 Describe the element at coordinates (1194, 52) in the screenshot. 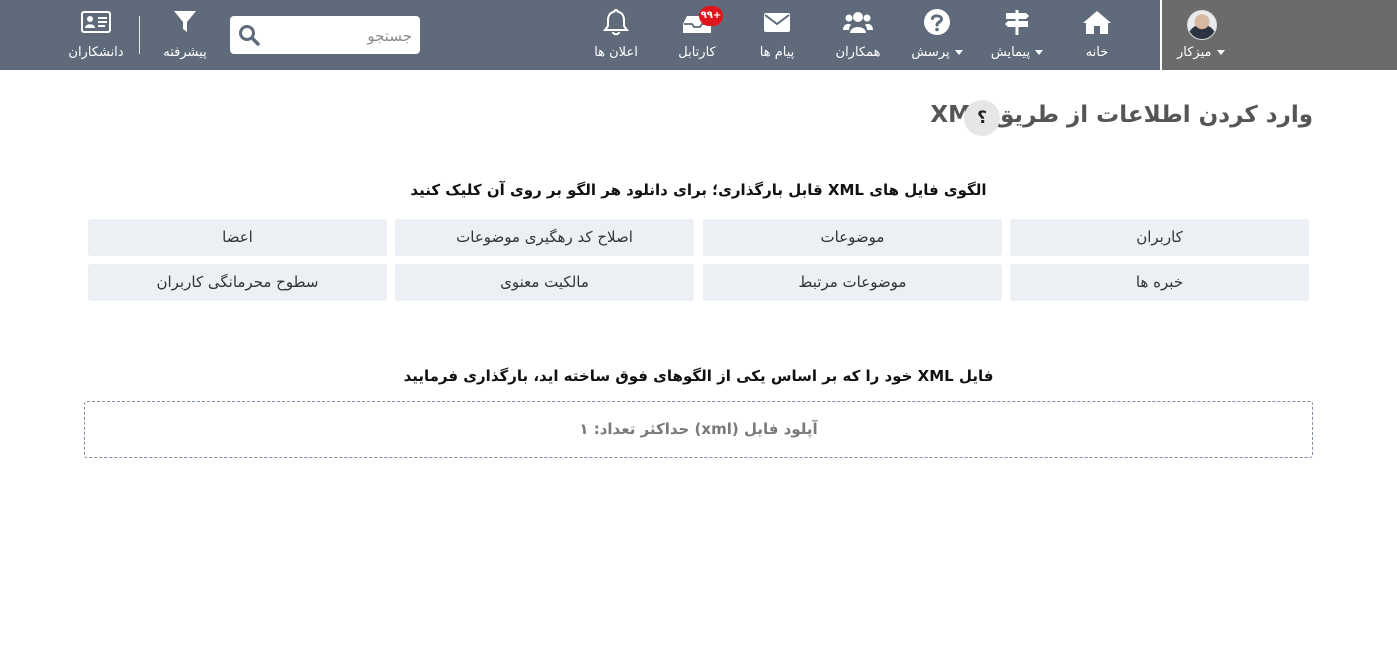

I see `user-menu-text: میزکار` at that location.